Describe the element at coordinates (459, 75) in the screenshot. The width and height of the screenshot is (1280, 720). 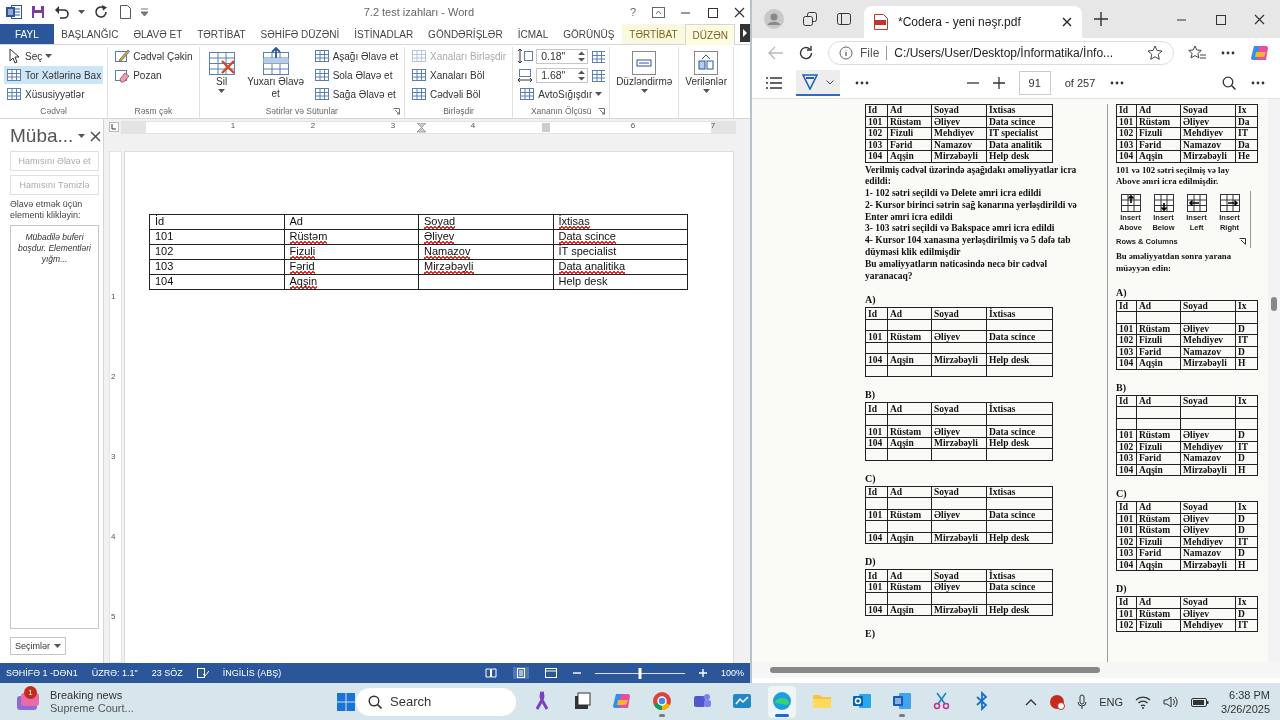
I see `ribbon-button: Xanaları Böl` at that location.